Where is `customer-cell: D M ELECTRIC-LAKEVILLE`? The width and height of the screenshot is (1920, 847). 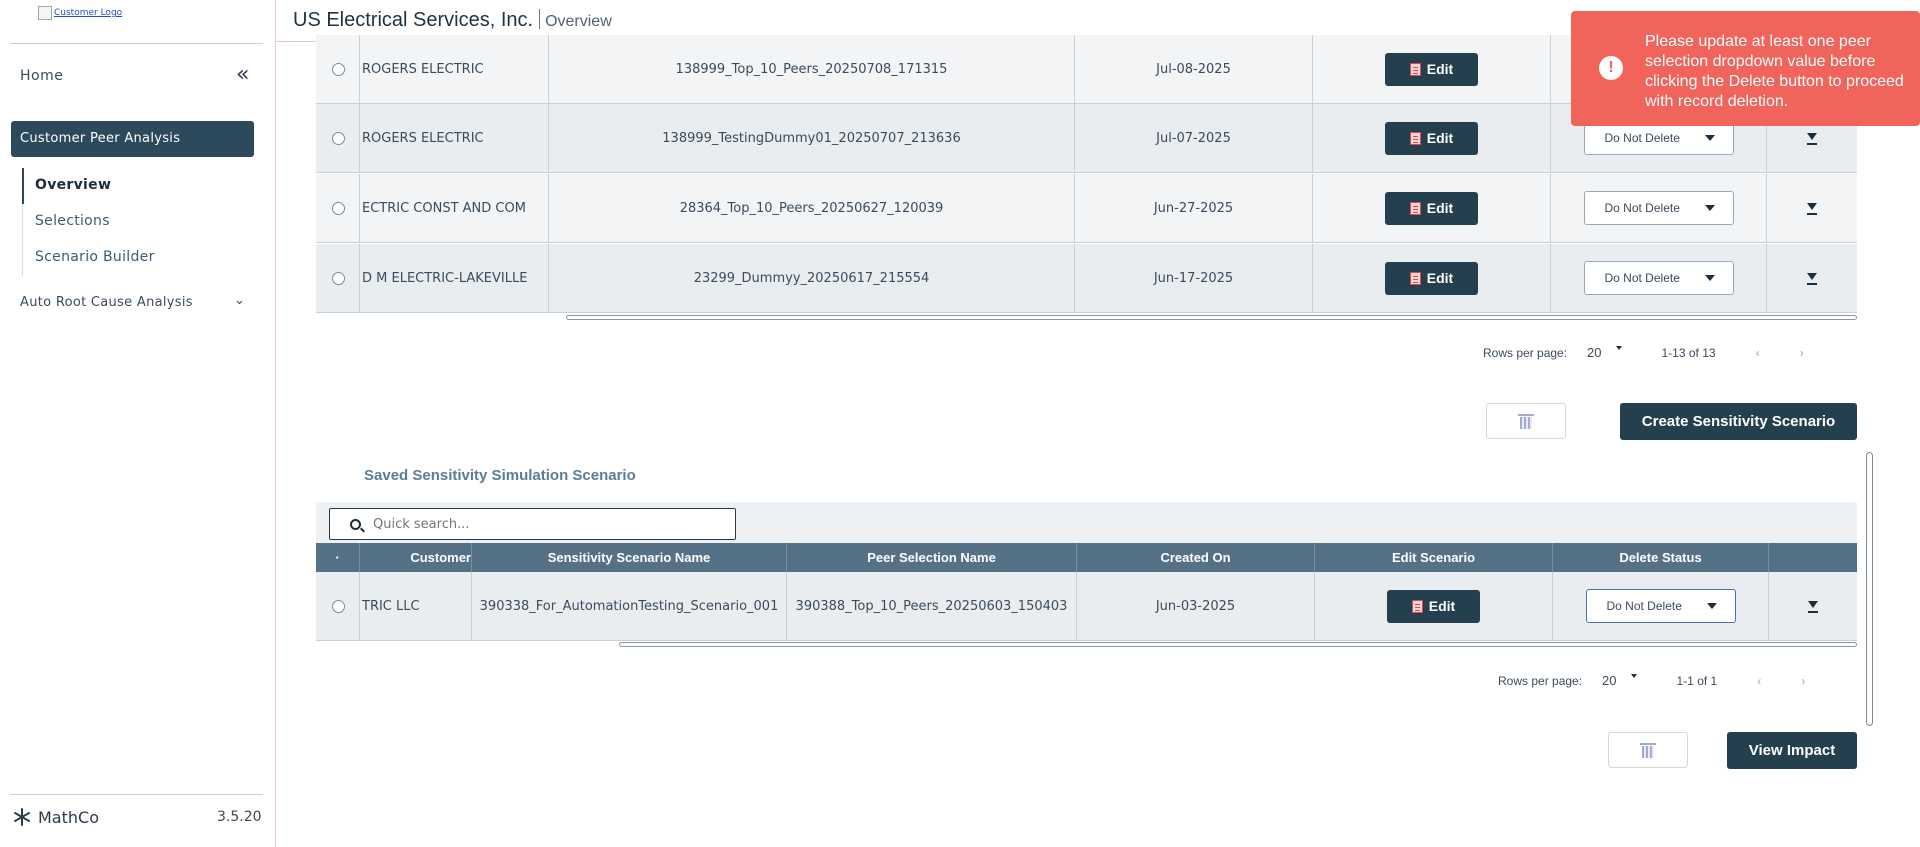
customer-cell: D M ELECTRIC-LAKEVILLE is located at coordinates (454, 278).